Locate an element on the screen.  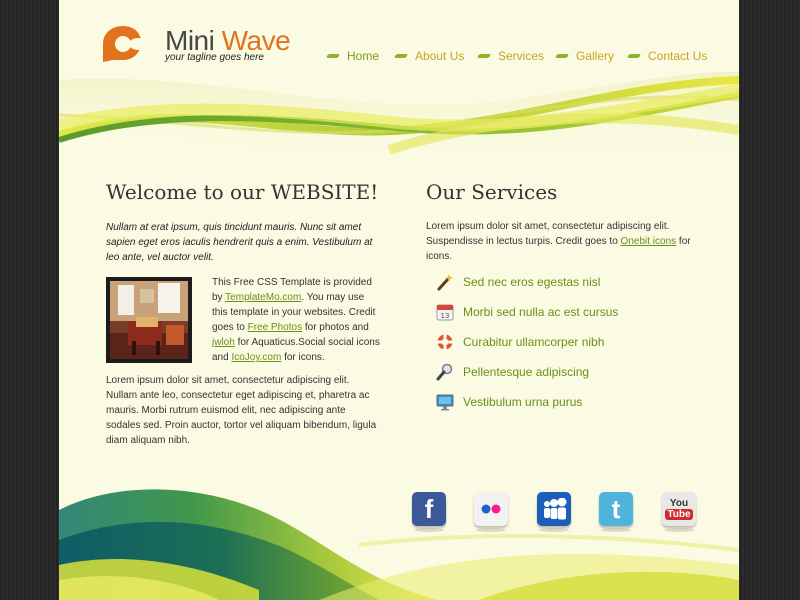
room-photo-image is located at coordinates (149, 320).